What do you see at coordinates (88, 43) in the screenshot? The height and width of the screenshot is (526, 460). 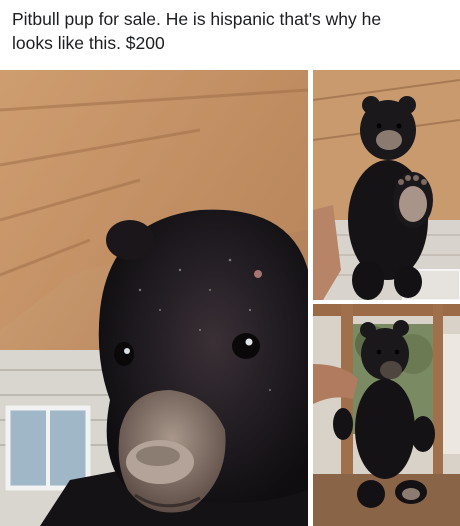 I see `caption-line-2: looks like this. $200` at bounding box center [88, 43].